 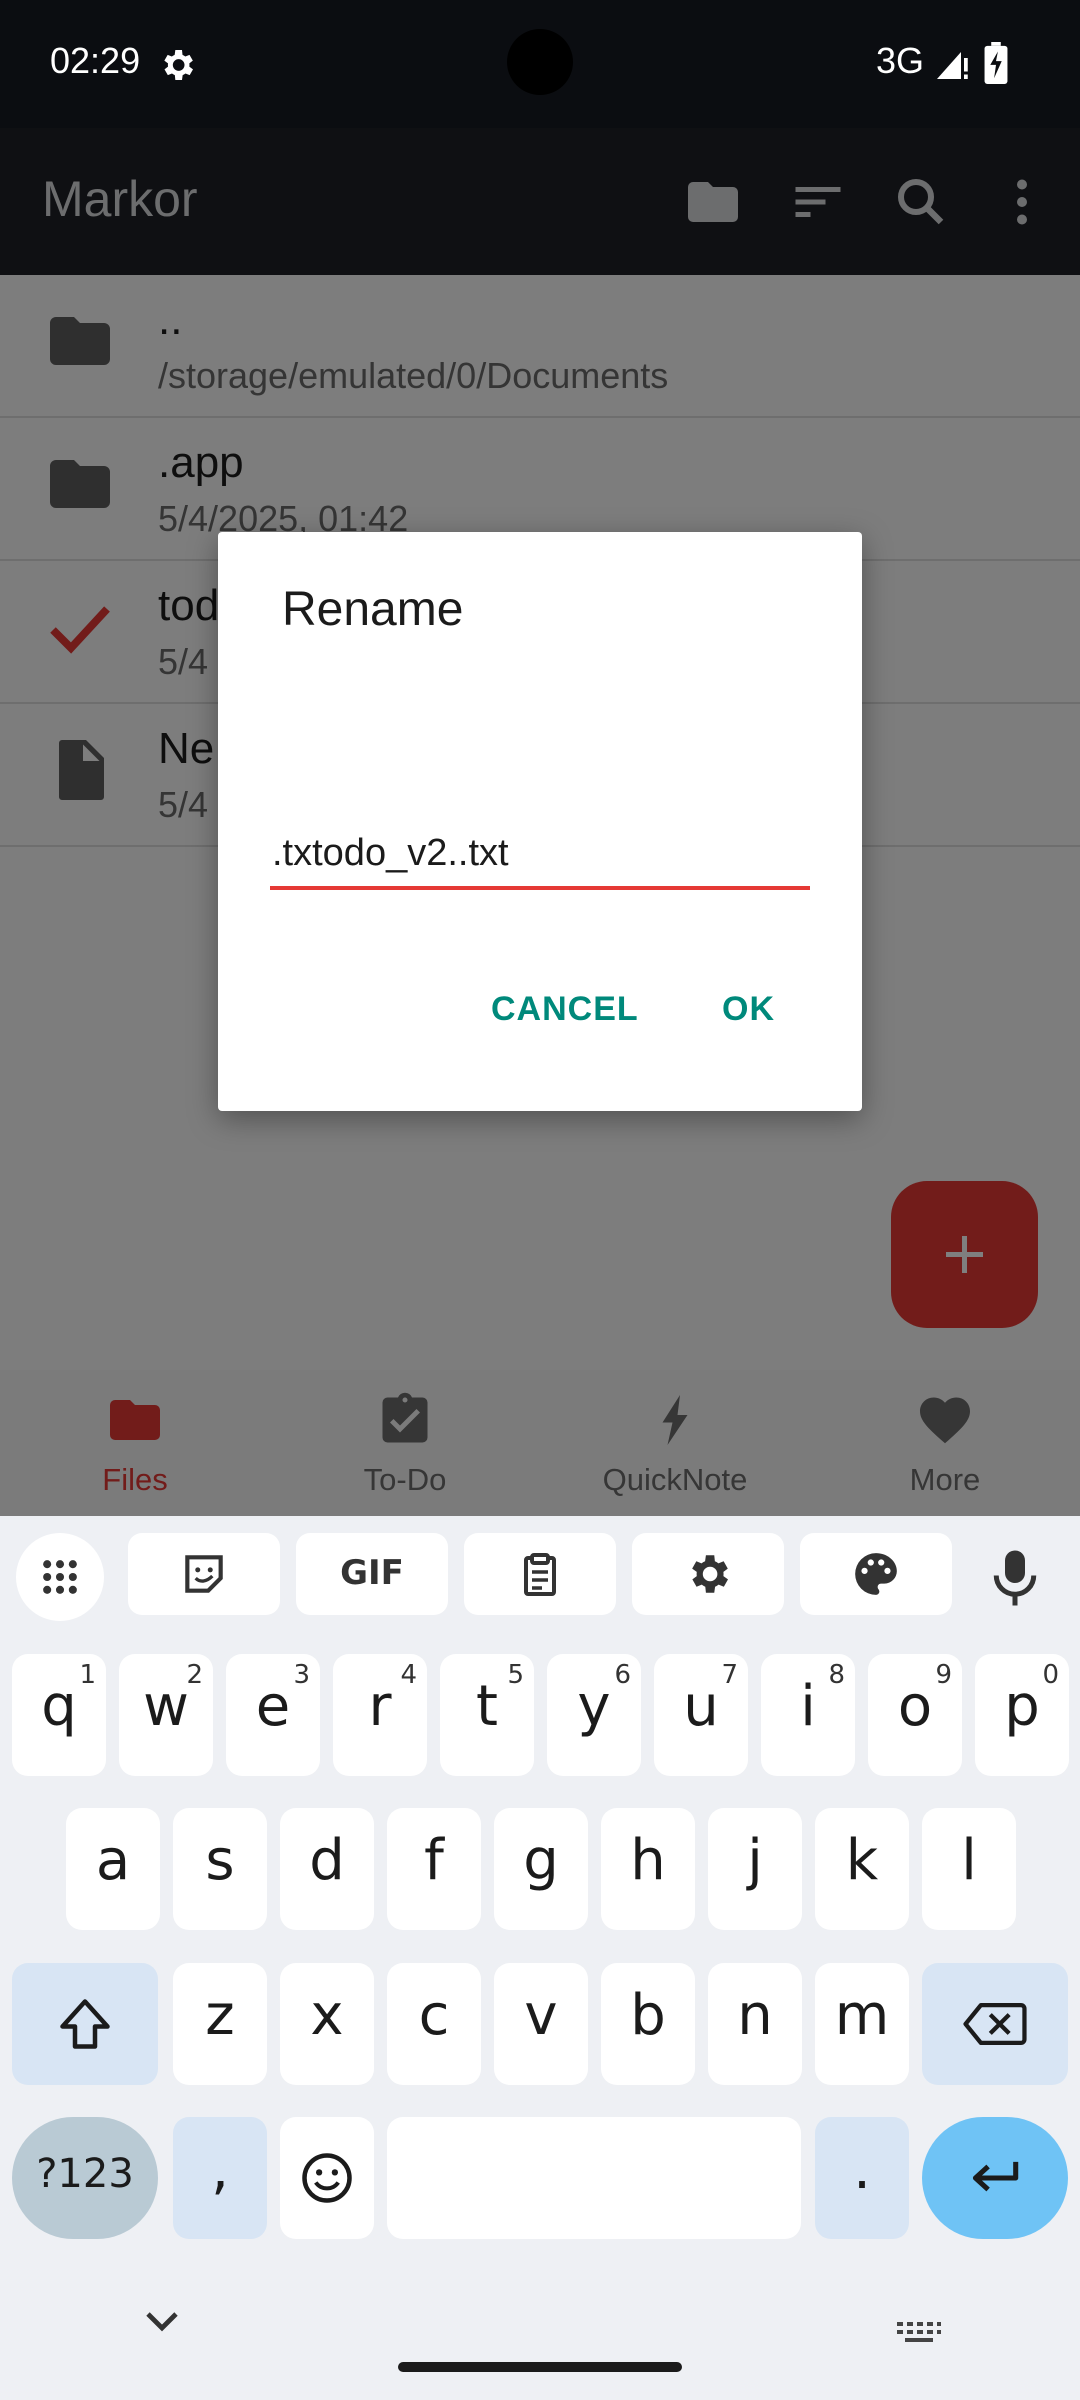 I want to click on key-char: b, so click(x=648, y=2015).